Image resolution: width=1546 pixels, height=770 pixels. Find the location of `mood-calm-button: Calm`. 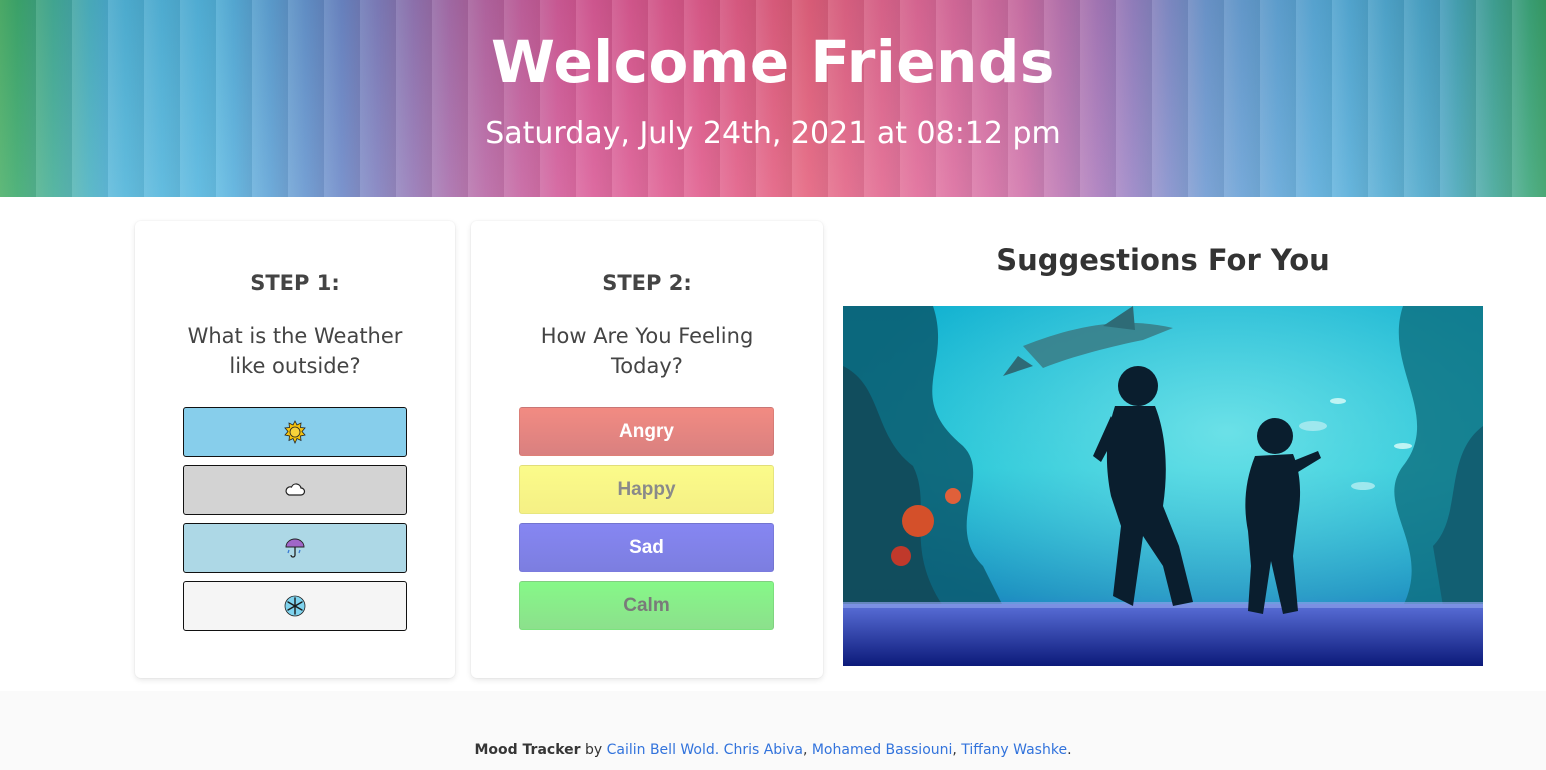

mood-calm-button: Calm is located at coordinates (646, 605).